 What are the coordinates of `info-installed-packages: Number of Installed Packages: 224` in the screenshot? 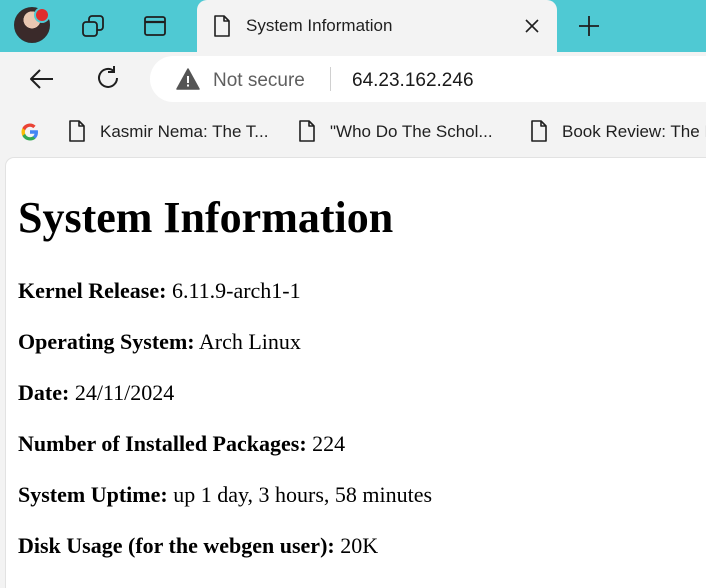 It's located at (181, 444).